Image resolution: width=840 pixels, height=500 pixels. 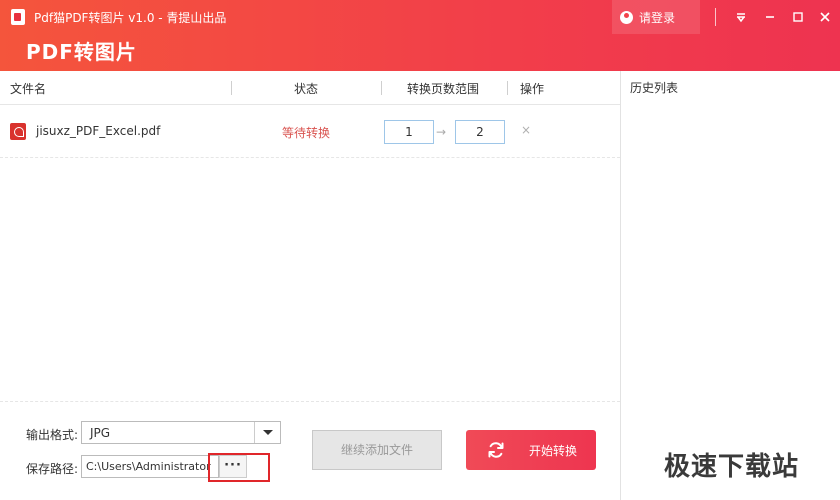 I want to click on start-convert-label: 开始转换, so click(x=553, y=451).